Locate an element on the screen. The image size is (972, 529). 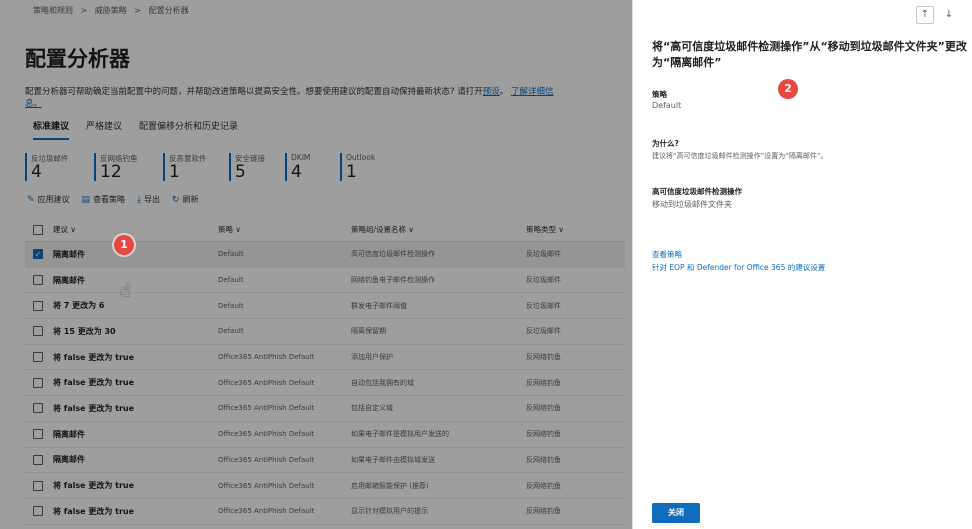
close-button: 关闭 is located at coordinates (676, 513).